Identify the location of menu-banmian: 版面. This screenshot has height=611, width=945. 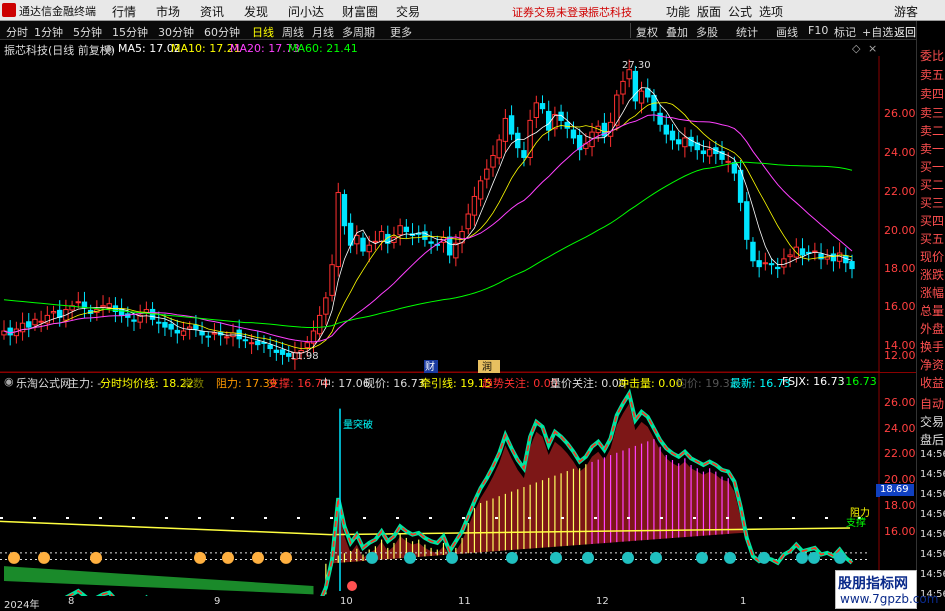
(709, 11).